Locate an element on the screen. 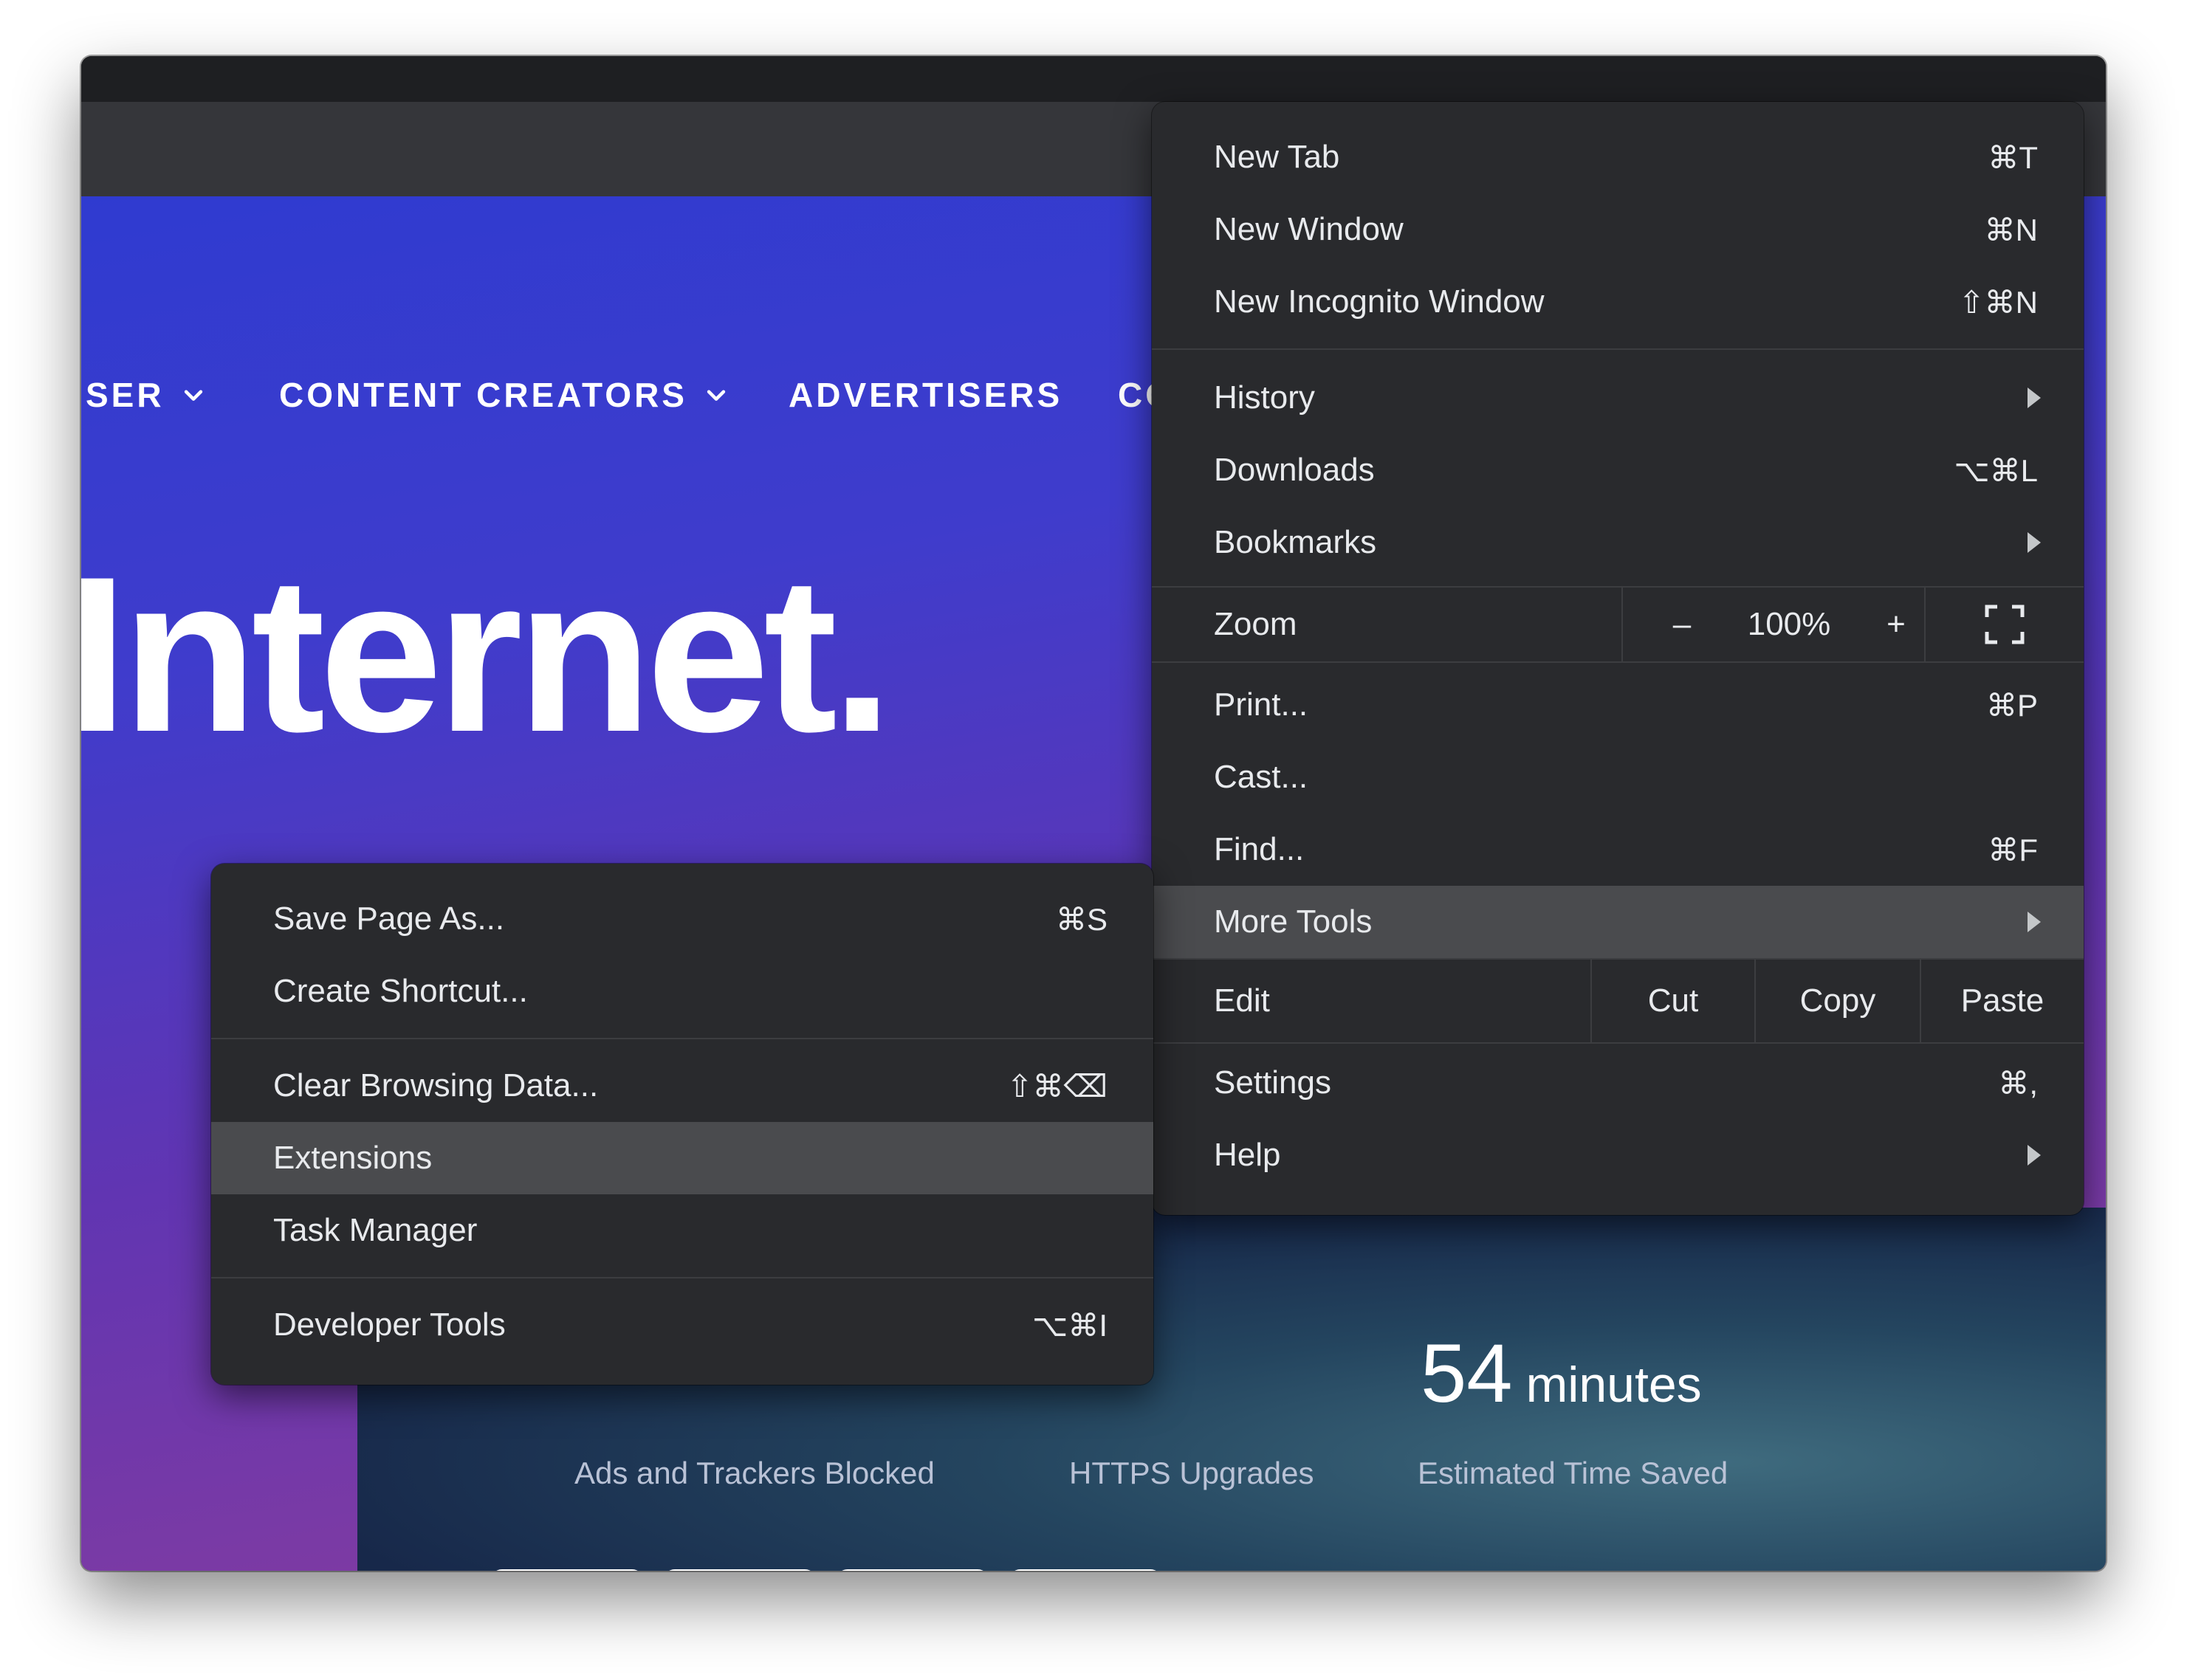 The image size is (2187, 1680). stat-label-ads-blocked: Ads and Trackers Blocked is located at coordinates (754, 1473).